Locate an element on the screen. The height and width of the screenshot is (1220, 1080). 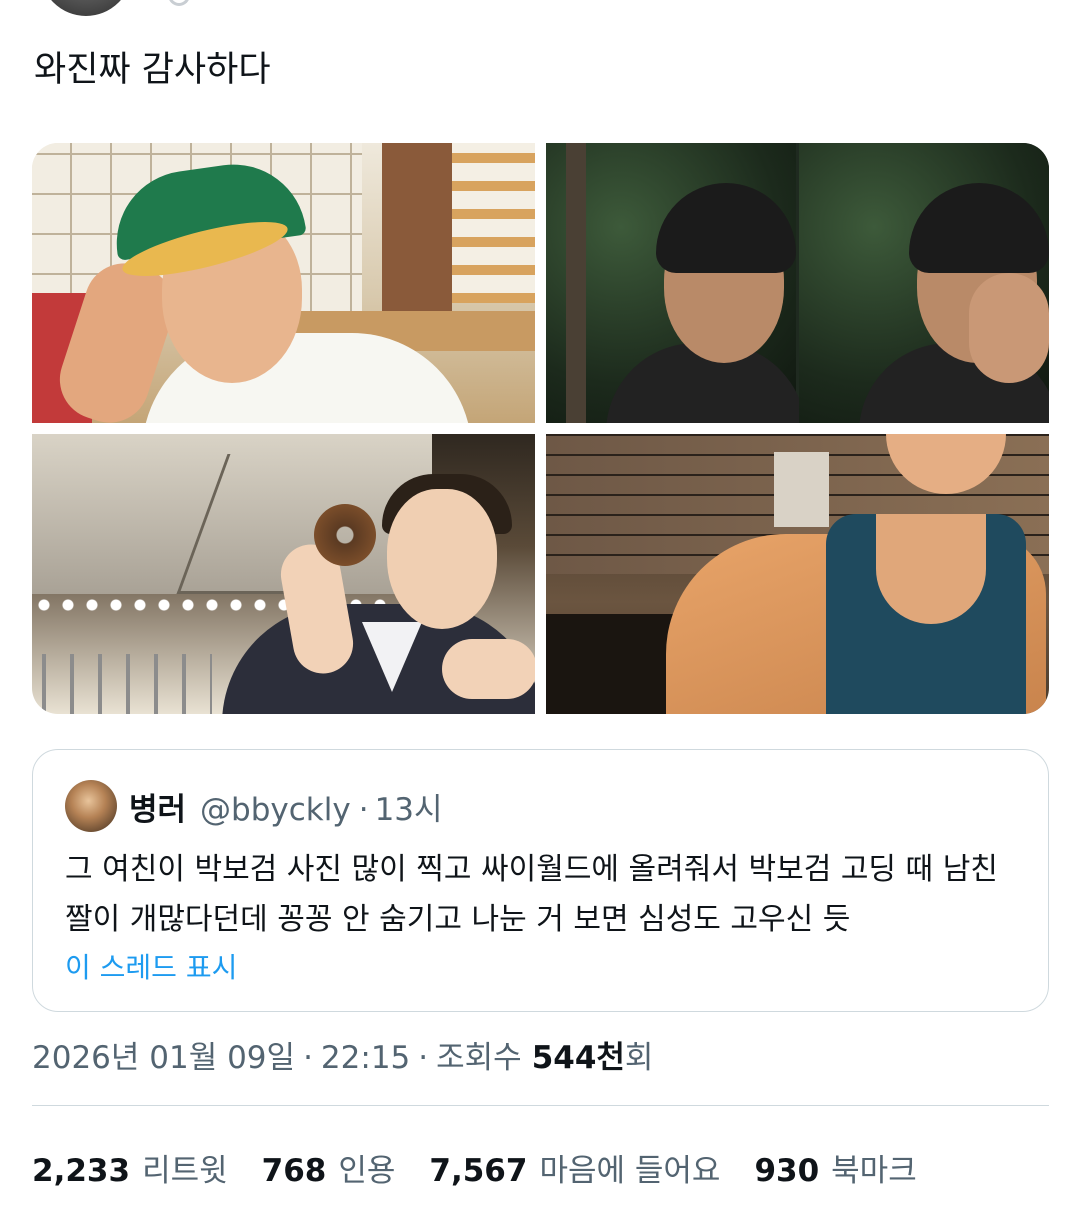
retweets-stat: 2,233 리트윗 is located at coordinates (130, 1167).